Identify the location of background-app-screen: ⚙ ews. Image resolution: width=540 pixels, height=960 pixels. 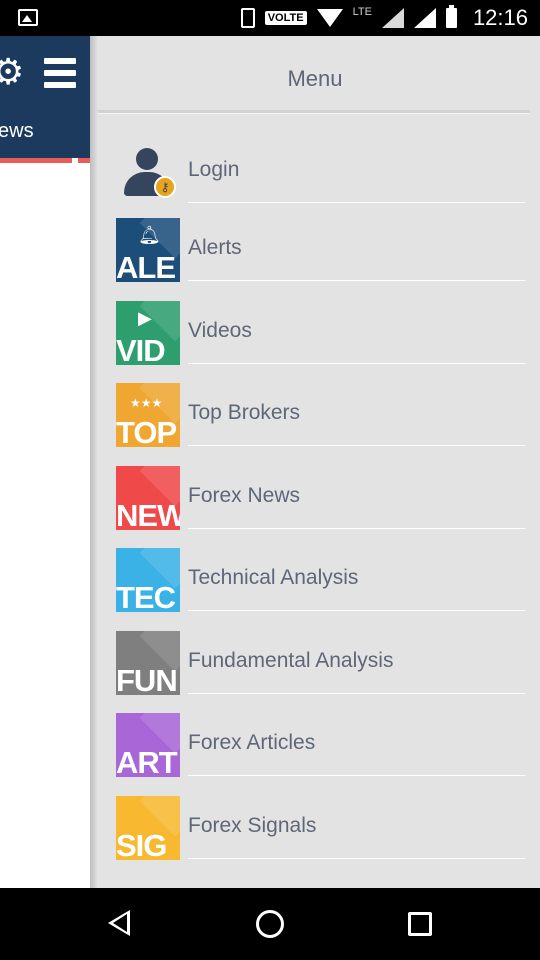
(45, 462).